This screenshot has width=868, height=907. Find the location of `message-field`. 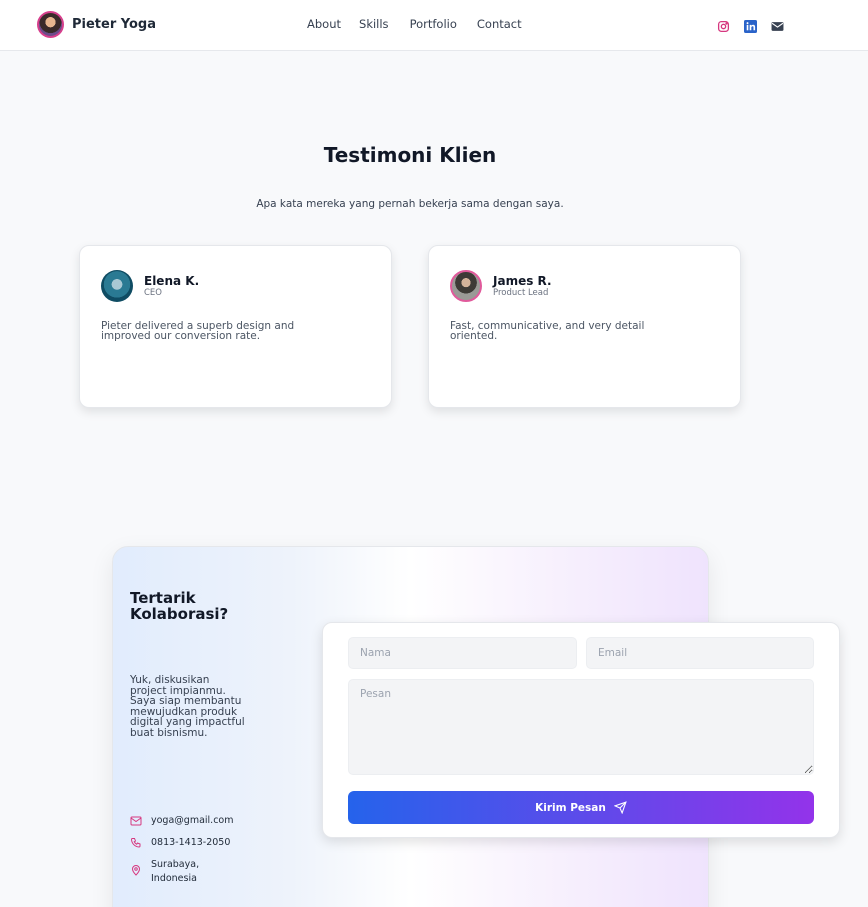

message-field is located at coordinates (581, 727).